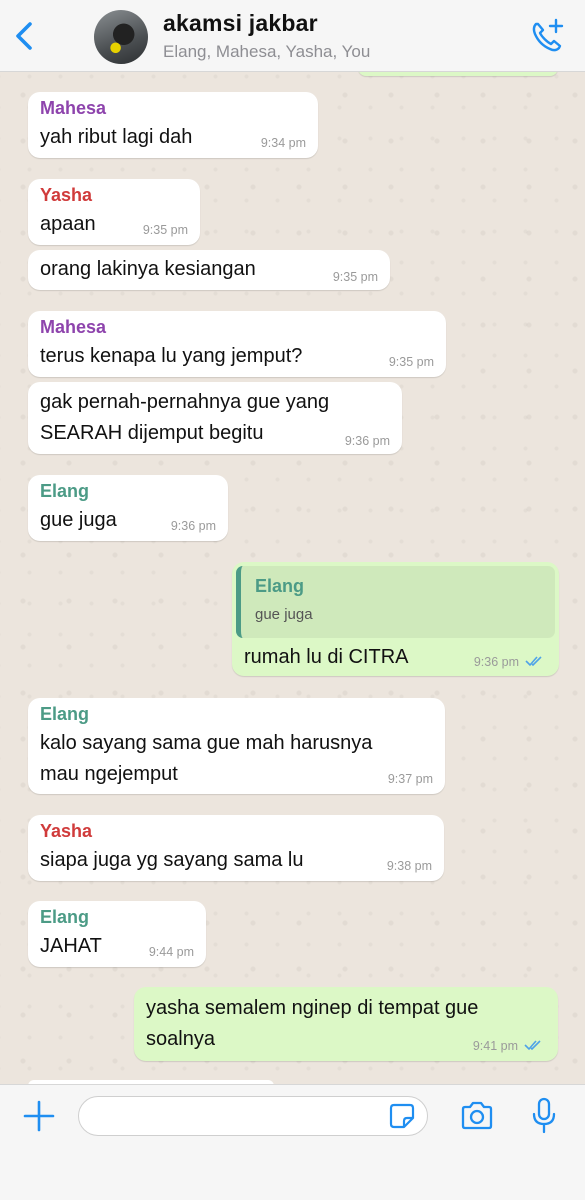 The width and height of the screenshot is (585, 1200). What do you see at coordinates (128, 508) in the screenshot?
I see `message-bubble: Elang gue juga 9:36 pm` at bounding box center [128, 508].